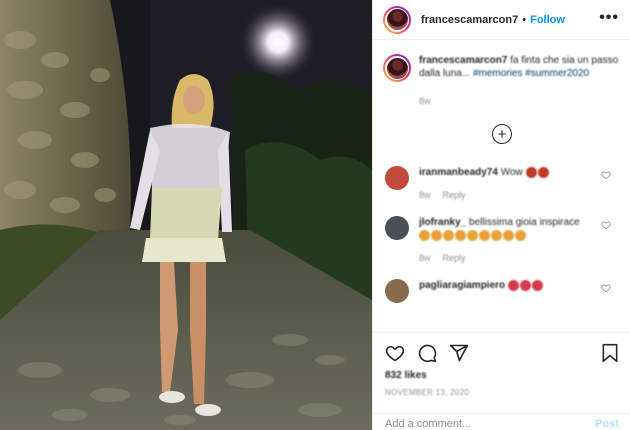  I want to click on comment-text: bellissima gioia inspirace, so click(524, 222).